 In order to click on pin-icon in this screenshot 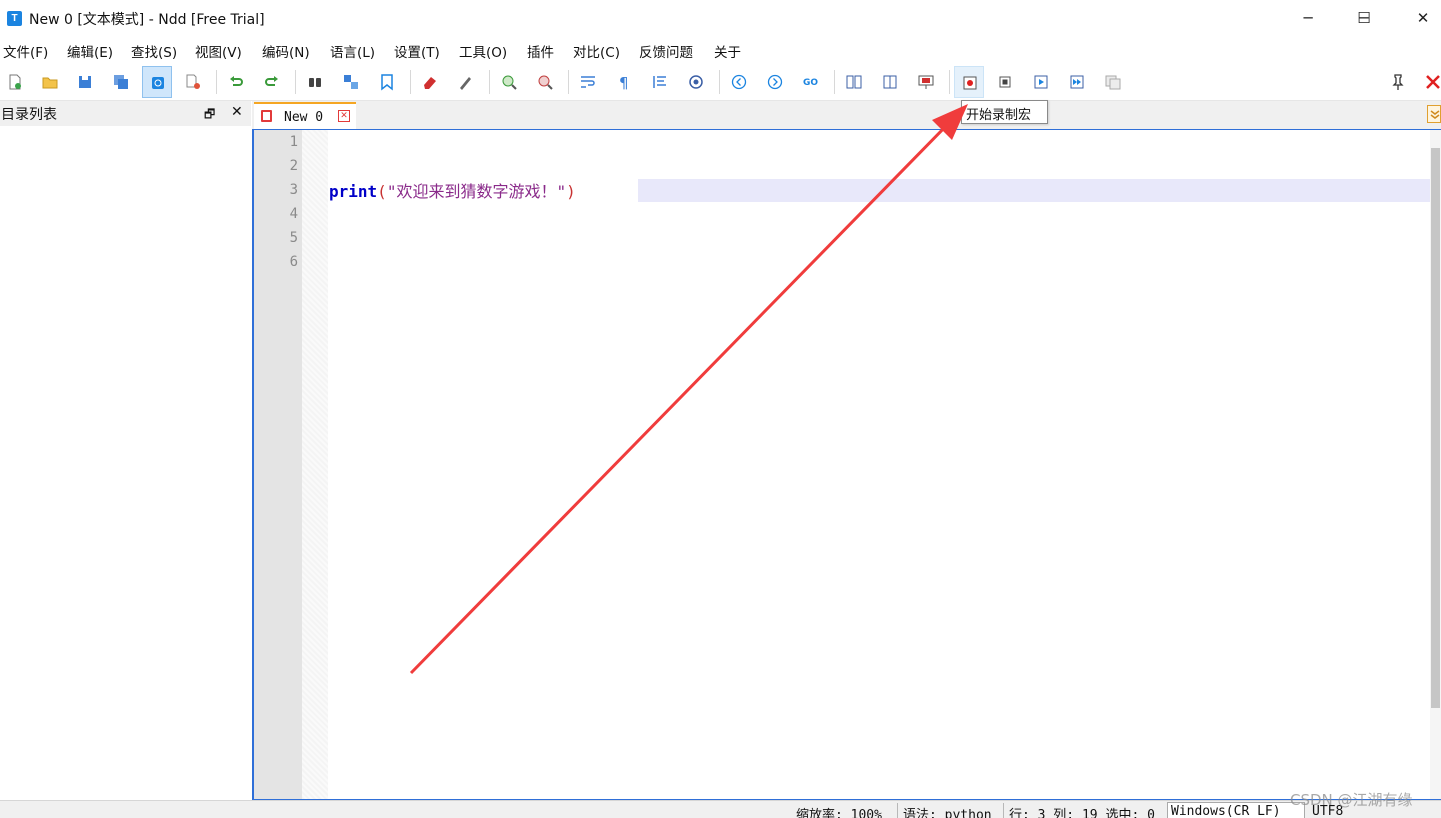, I will do `click(1398, 82)`.